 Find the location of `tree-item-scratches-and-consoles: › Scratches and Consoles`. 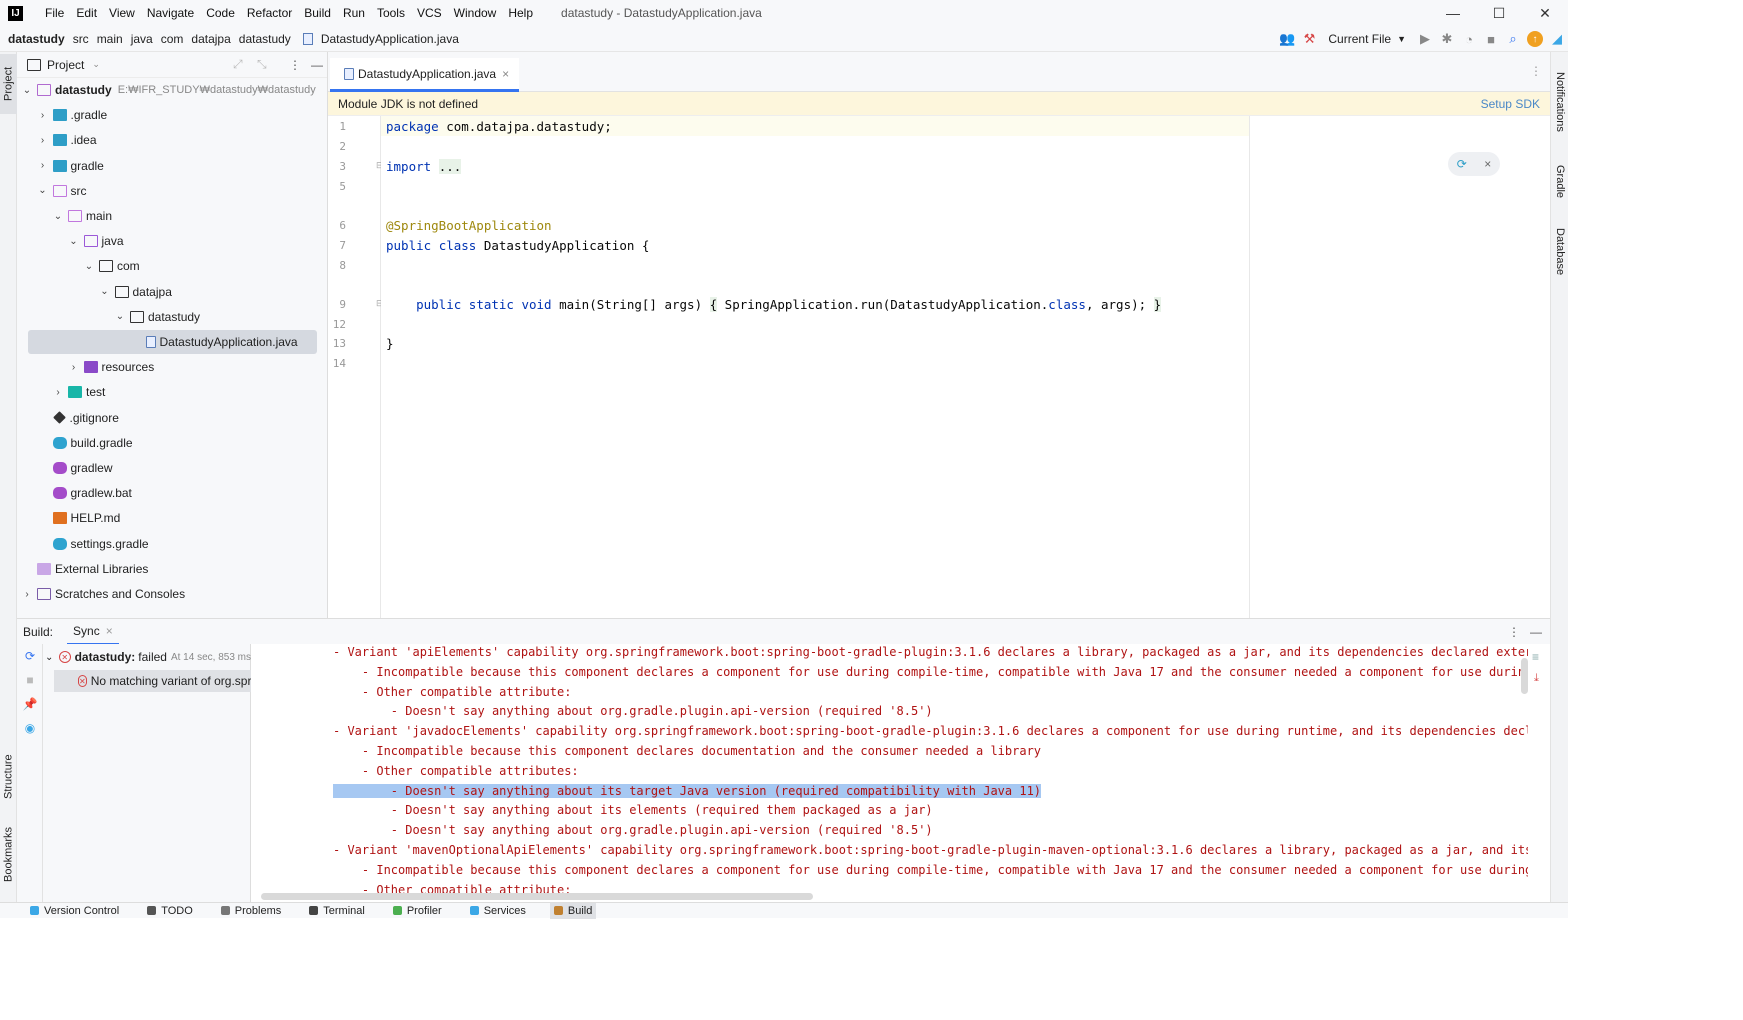

tree-item-scratches-and-consoles: › Scratches and Consoles is located at coordinates (101, 594).